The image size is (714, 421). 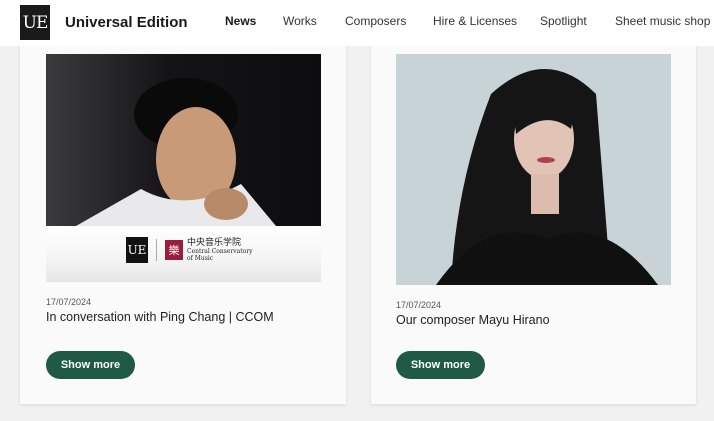 I want to click on ccom-logo-text: 中央音乐学院 Central Conservatory of Music, so click(x=222, y=250).